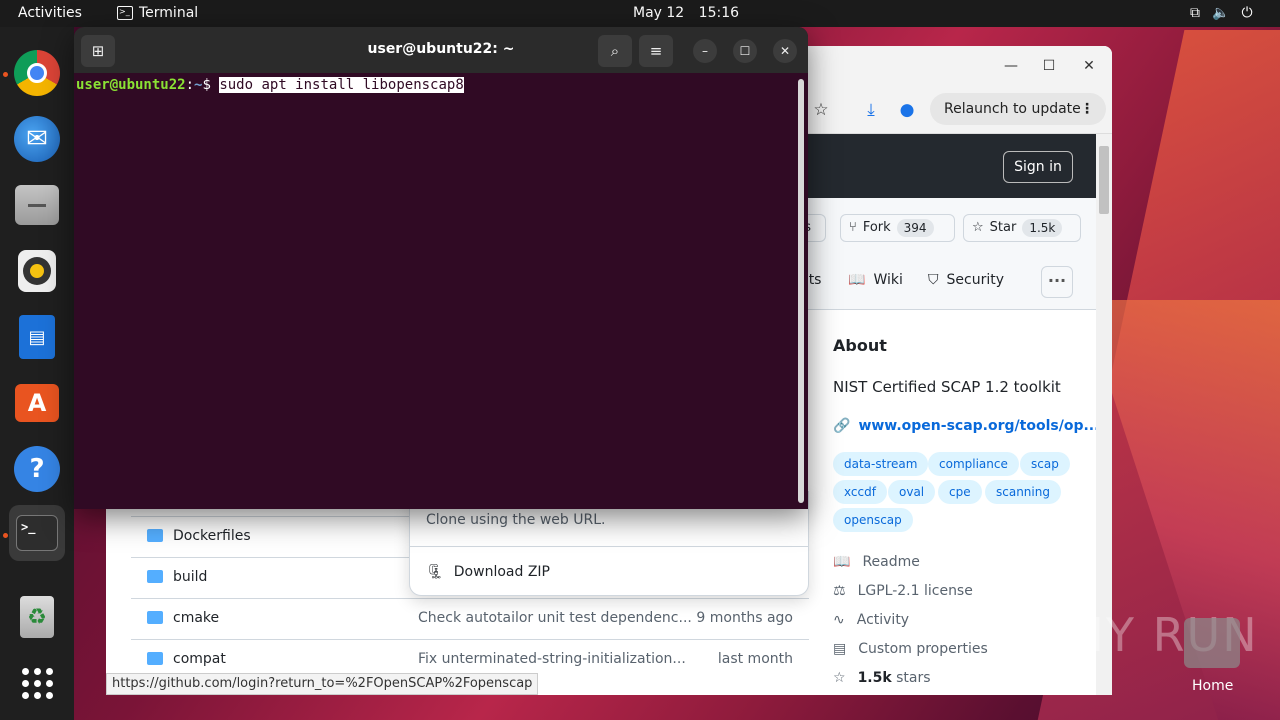 This screenshot has height=720, width=1280. What do you see at coordinates (874, 678) in the screenshot?
I see `stars-count: 1.5k` at bounding box center [874, 678].